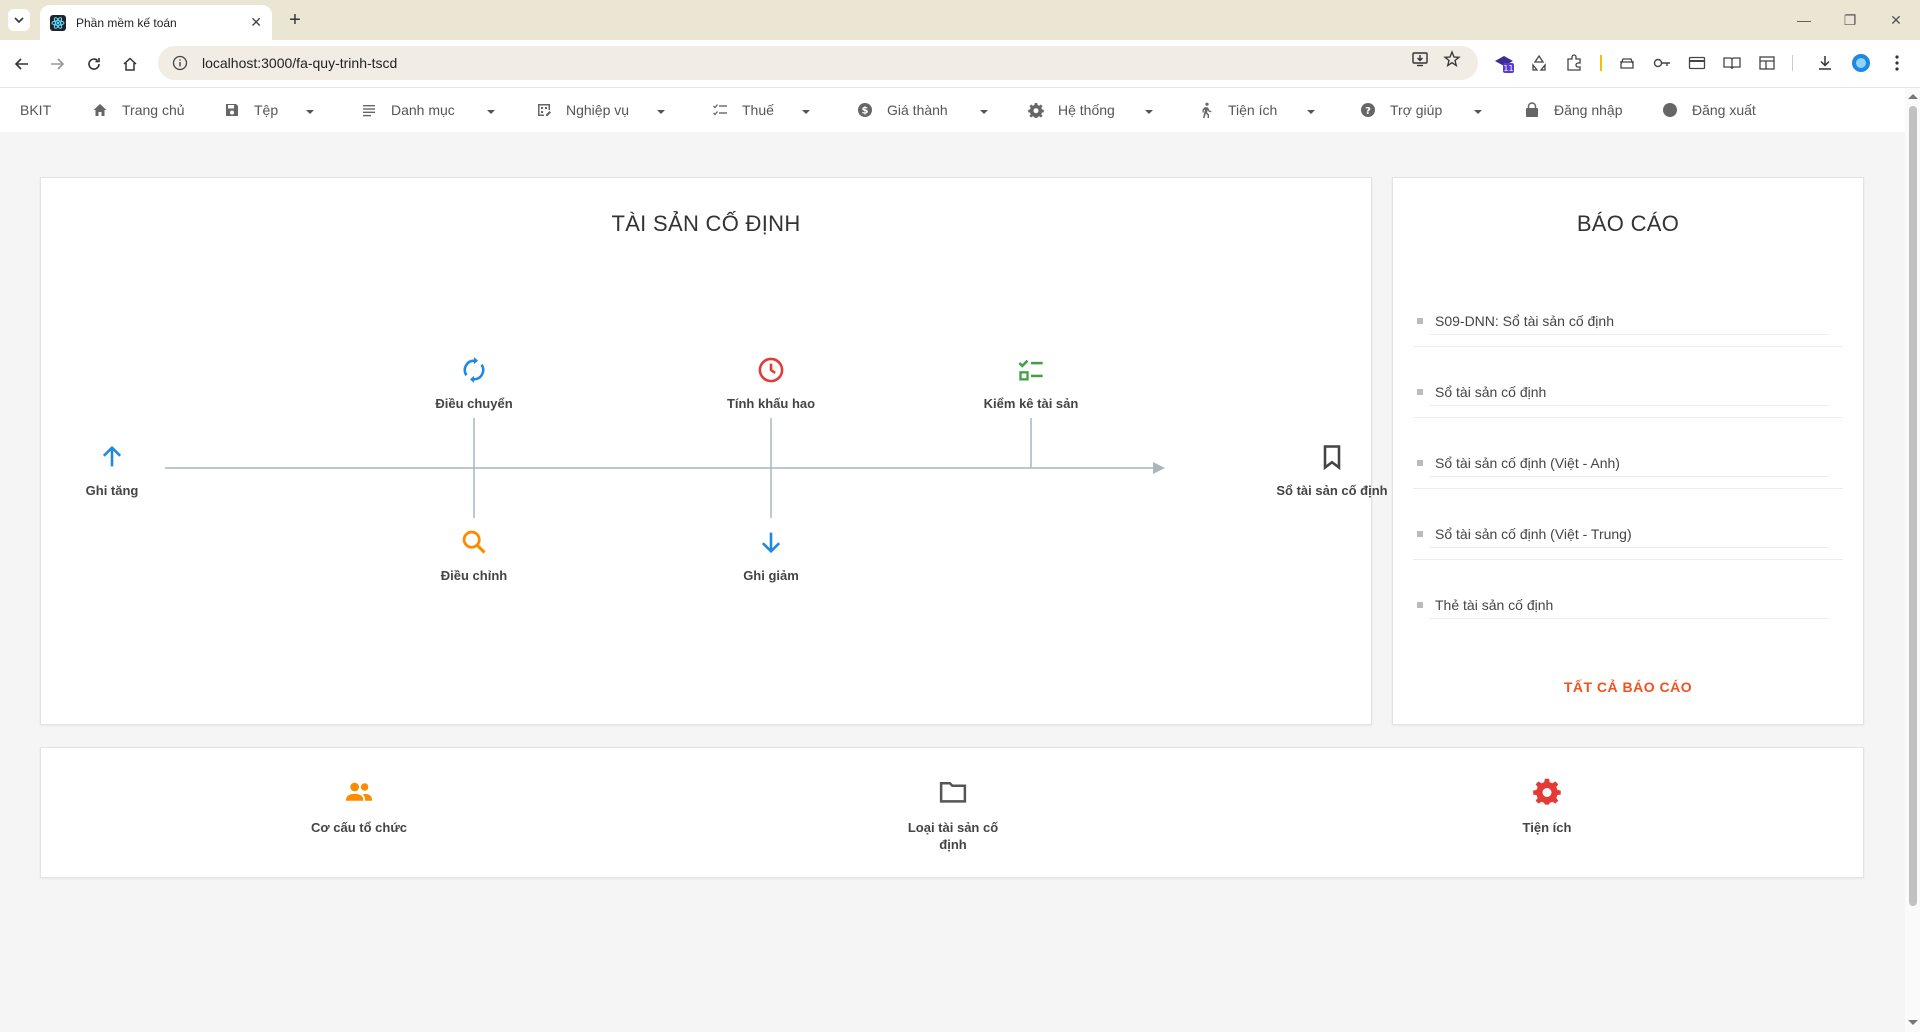 This screenshot has width=1920, height=1032. I want to click on browser-menu-icon, so click(1897, 63).